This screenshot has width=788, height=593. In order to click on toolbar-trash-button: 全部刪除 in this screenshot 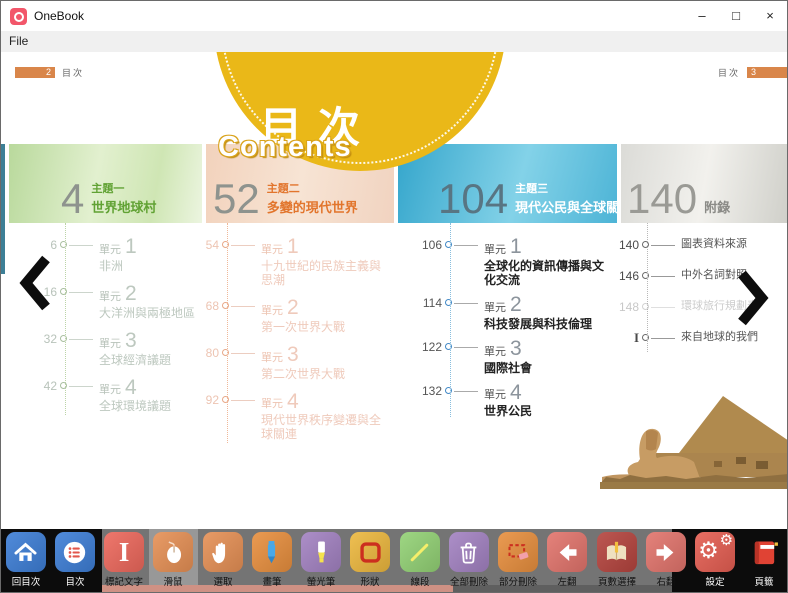, I will do `click(468, 560)`.